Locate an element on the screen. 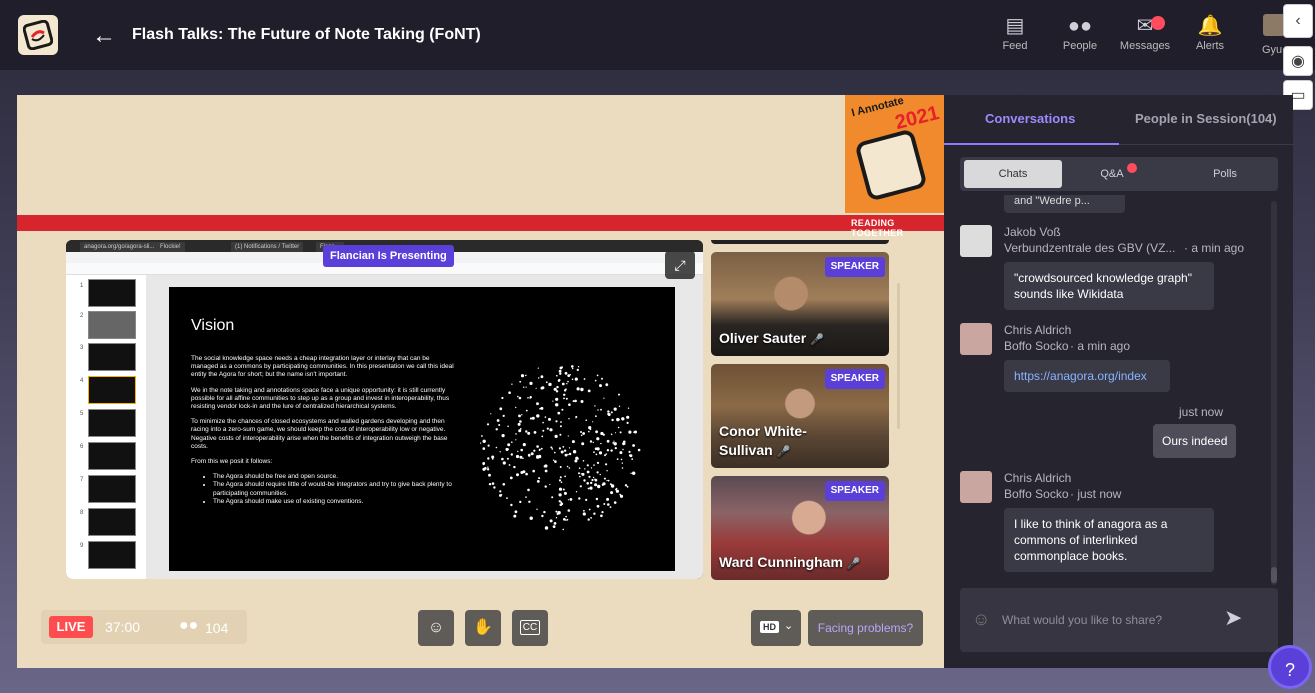 This screenshot has height=693, width=1315. quality-selector: HD ⌄ is located at coordinates (776, 628).